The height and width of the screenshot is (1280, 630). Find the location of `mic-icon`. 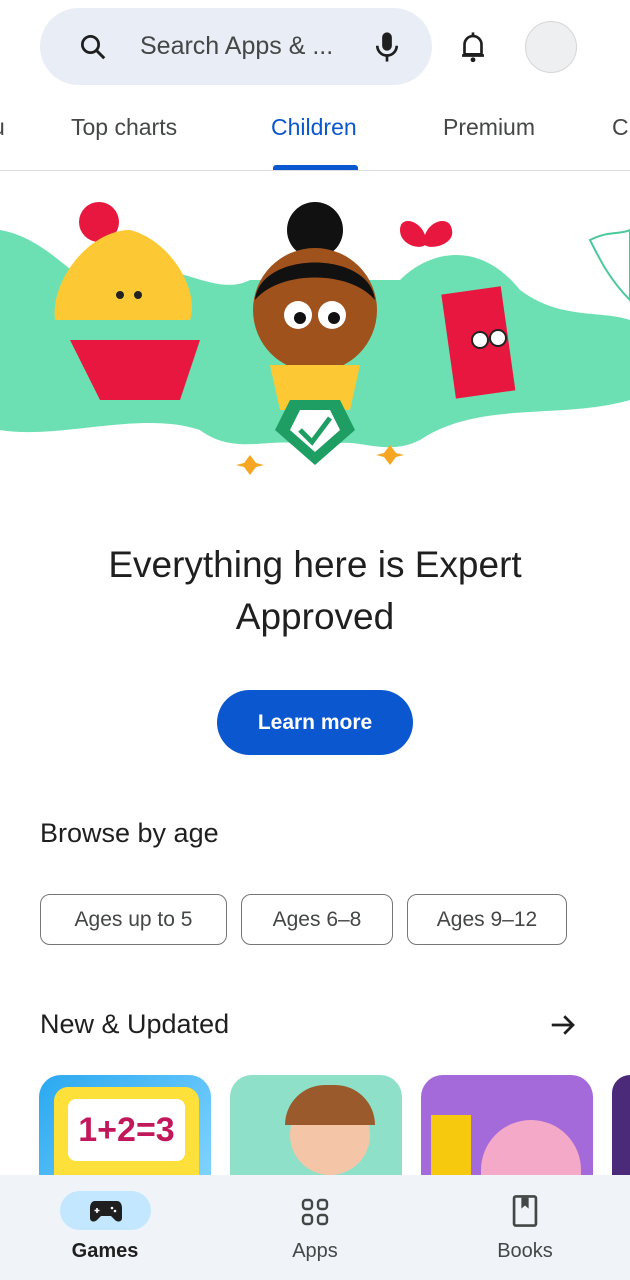

mic-icon is located at coordinates (387, 47).